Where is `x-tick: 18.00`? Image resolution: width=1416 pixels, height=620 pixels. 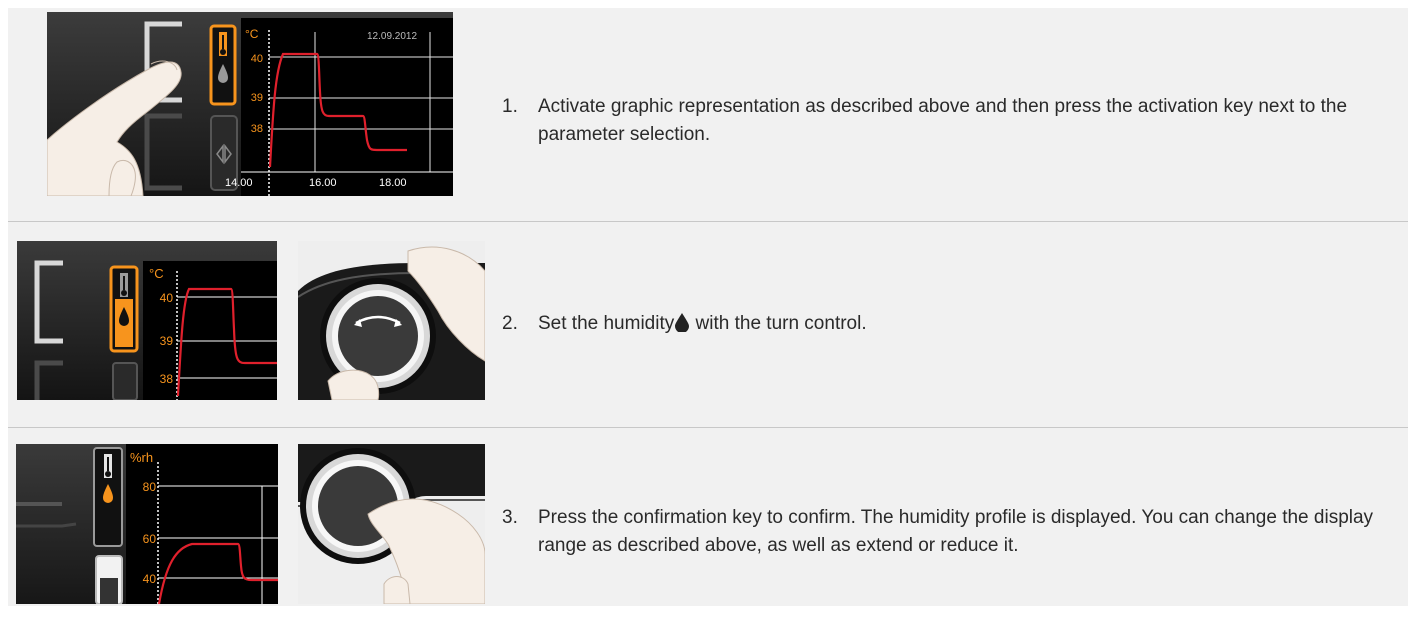 x-tick: 18.00 is located at coordinates (393, 183).